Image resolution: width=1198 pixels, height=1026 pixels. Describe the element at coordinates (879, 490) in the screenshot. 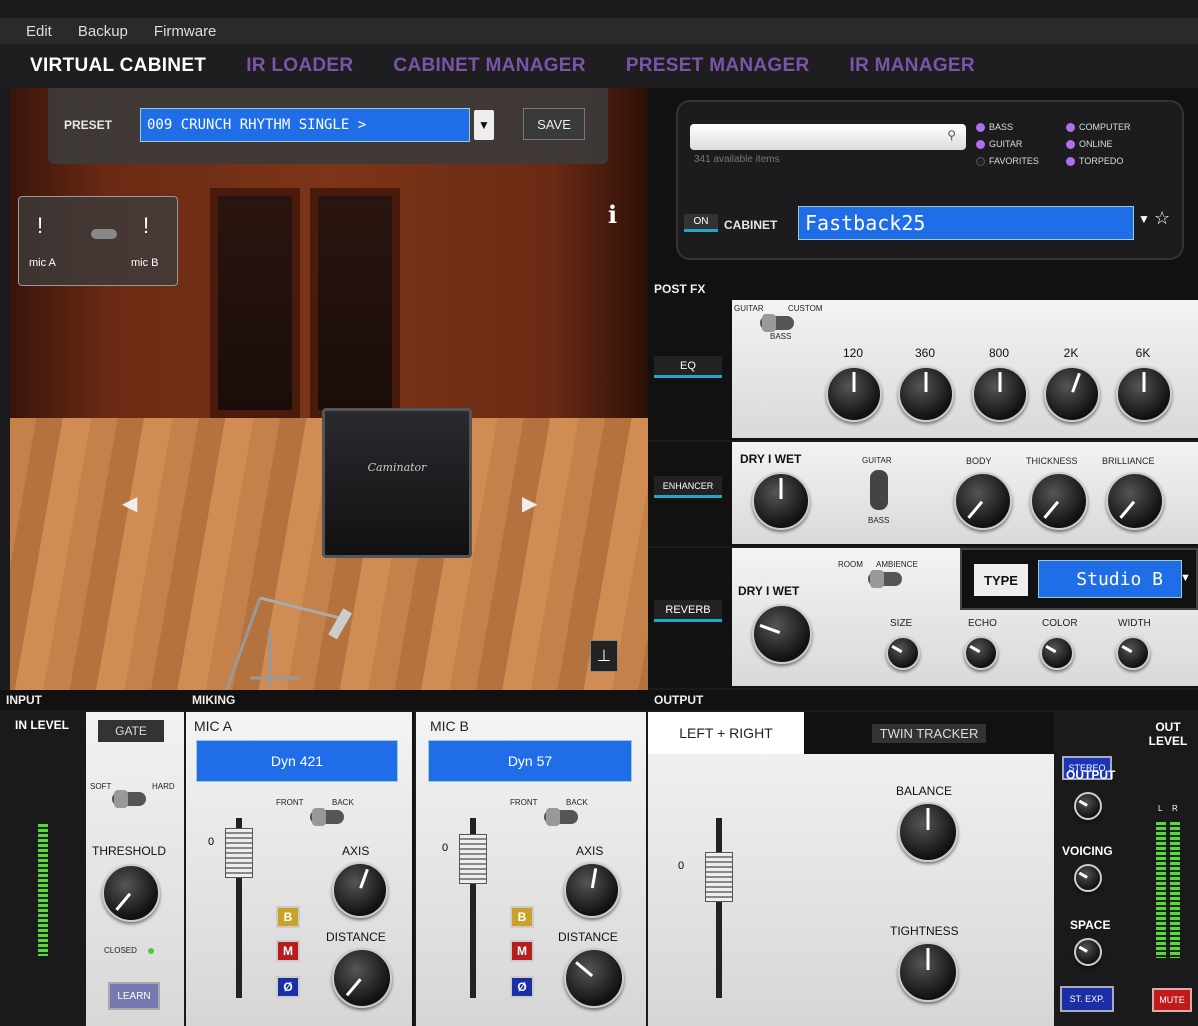

I see `enhancer-mode-toggle` at that location.